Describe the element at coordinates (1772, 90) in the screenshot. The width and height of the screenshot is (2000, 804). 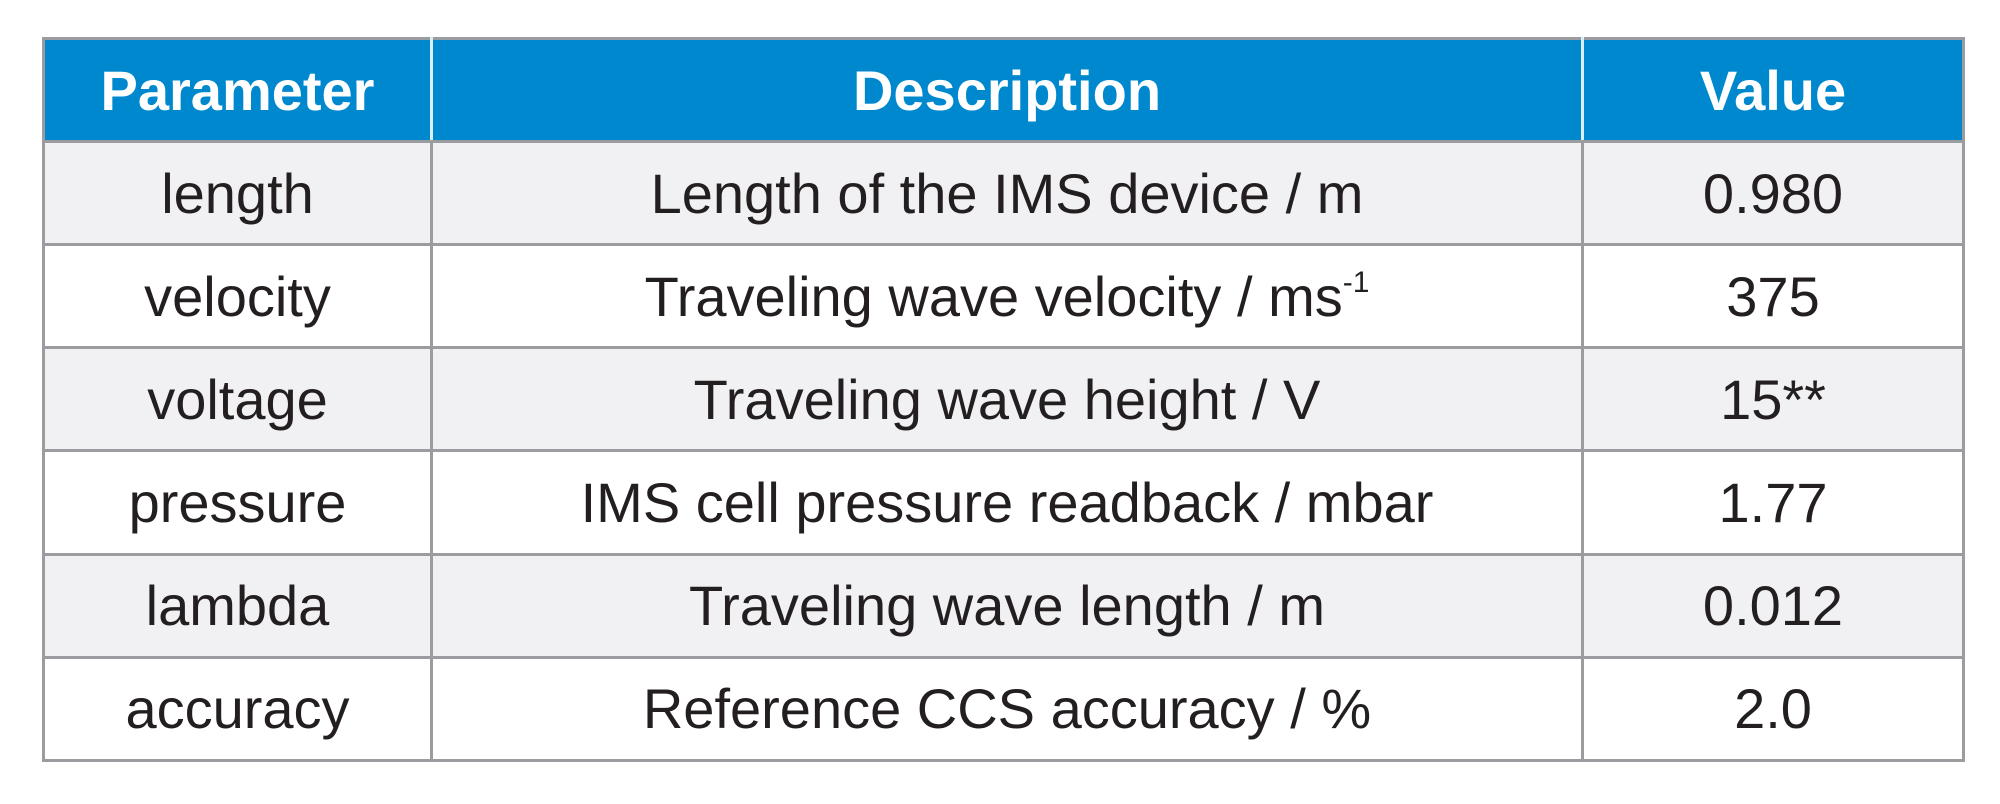
I see `header-value: Value` at that location.